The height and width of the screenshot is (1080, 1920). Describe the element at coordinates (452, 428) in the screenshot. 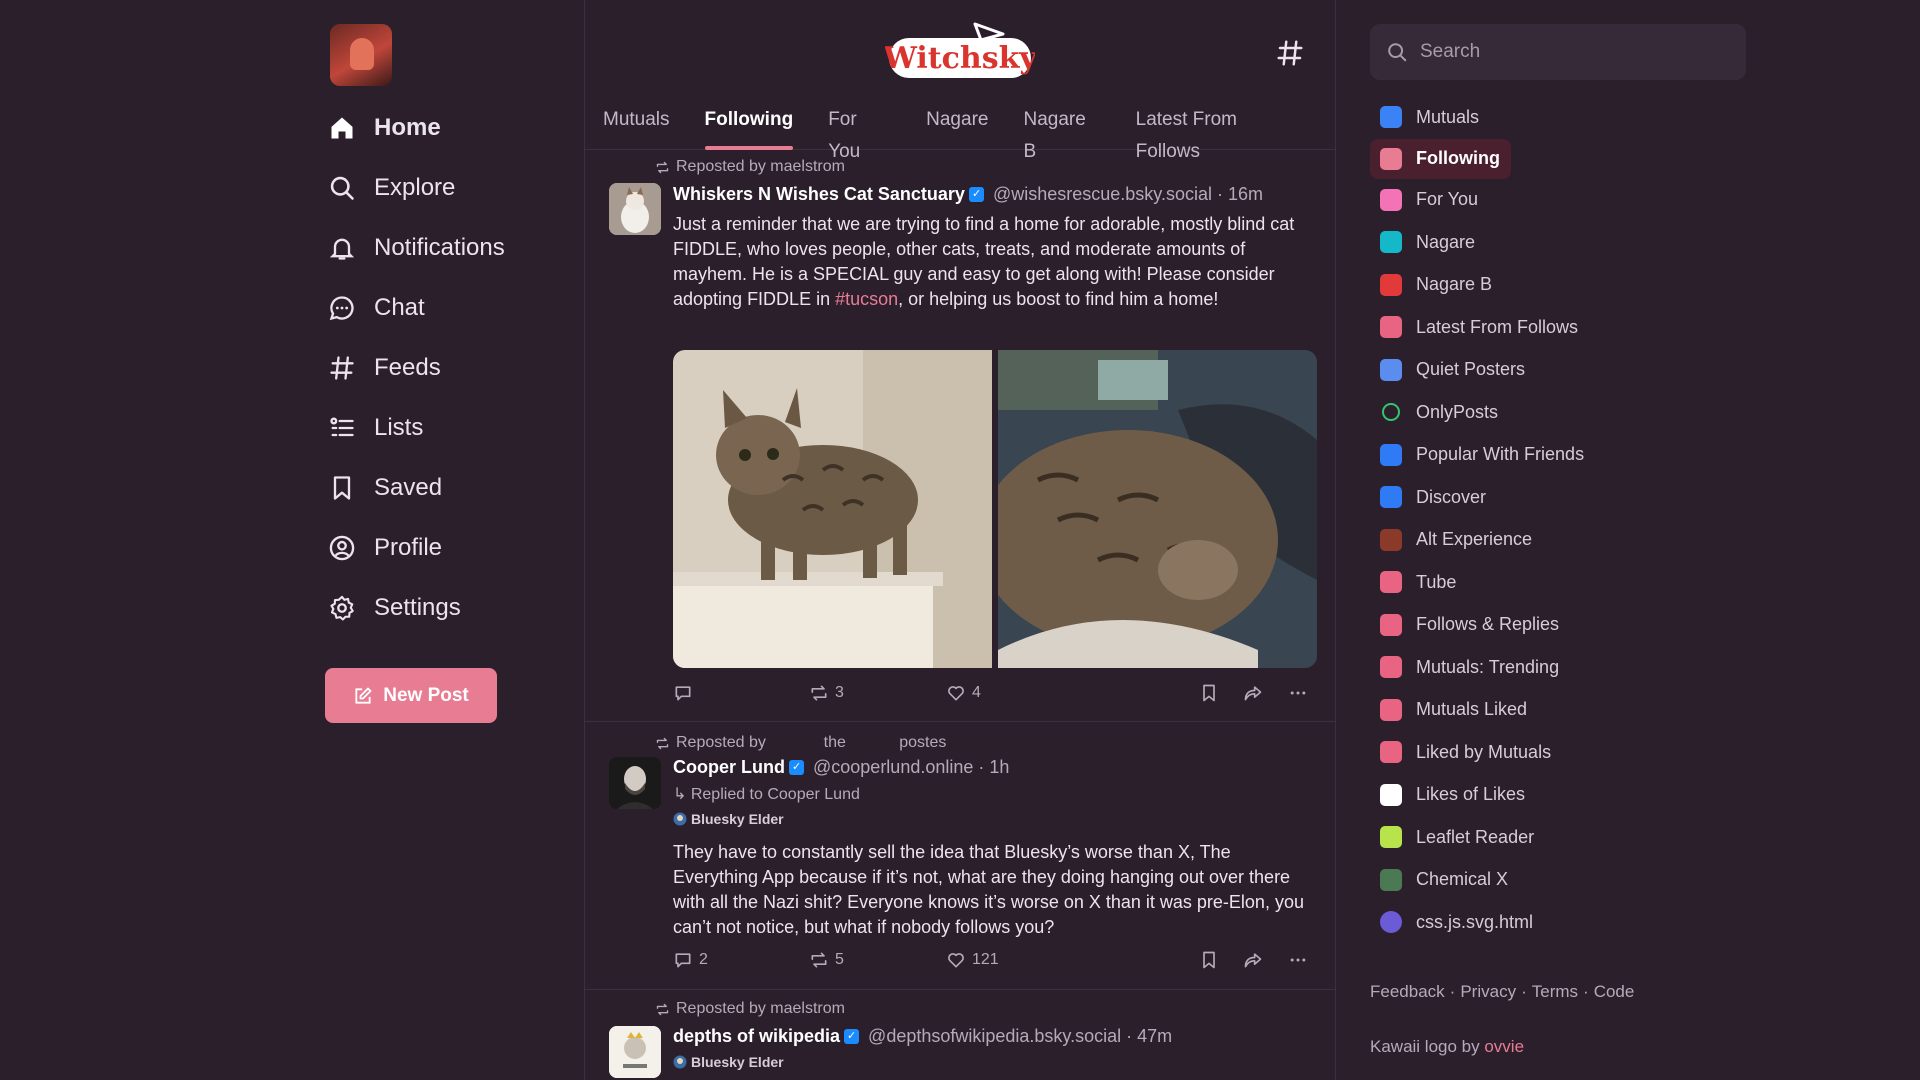

I see `nav-lists: Lists` at that location.